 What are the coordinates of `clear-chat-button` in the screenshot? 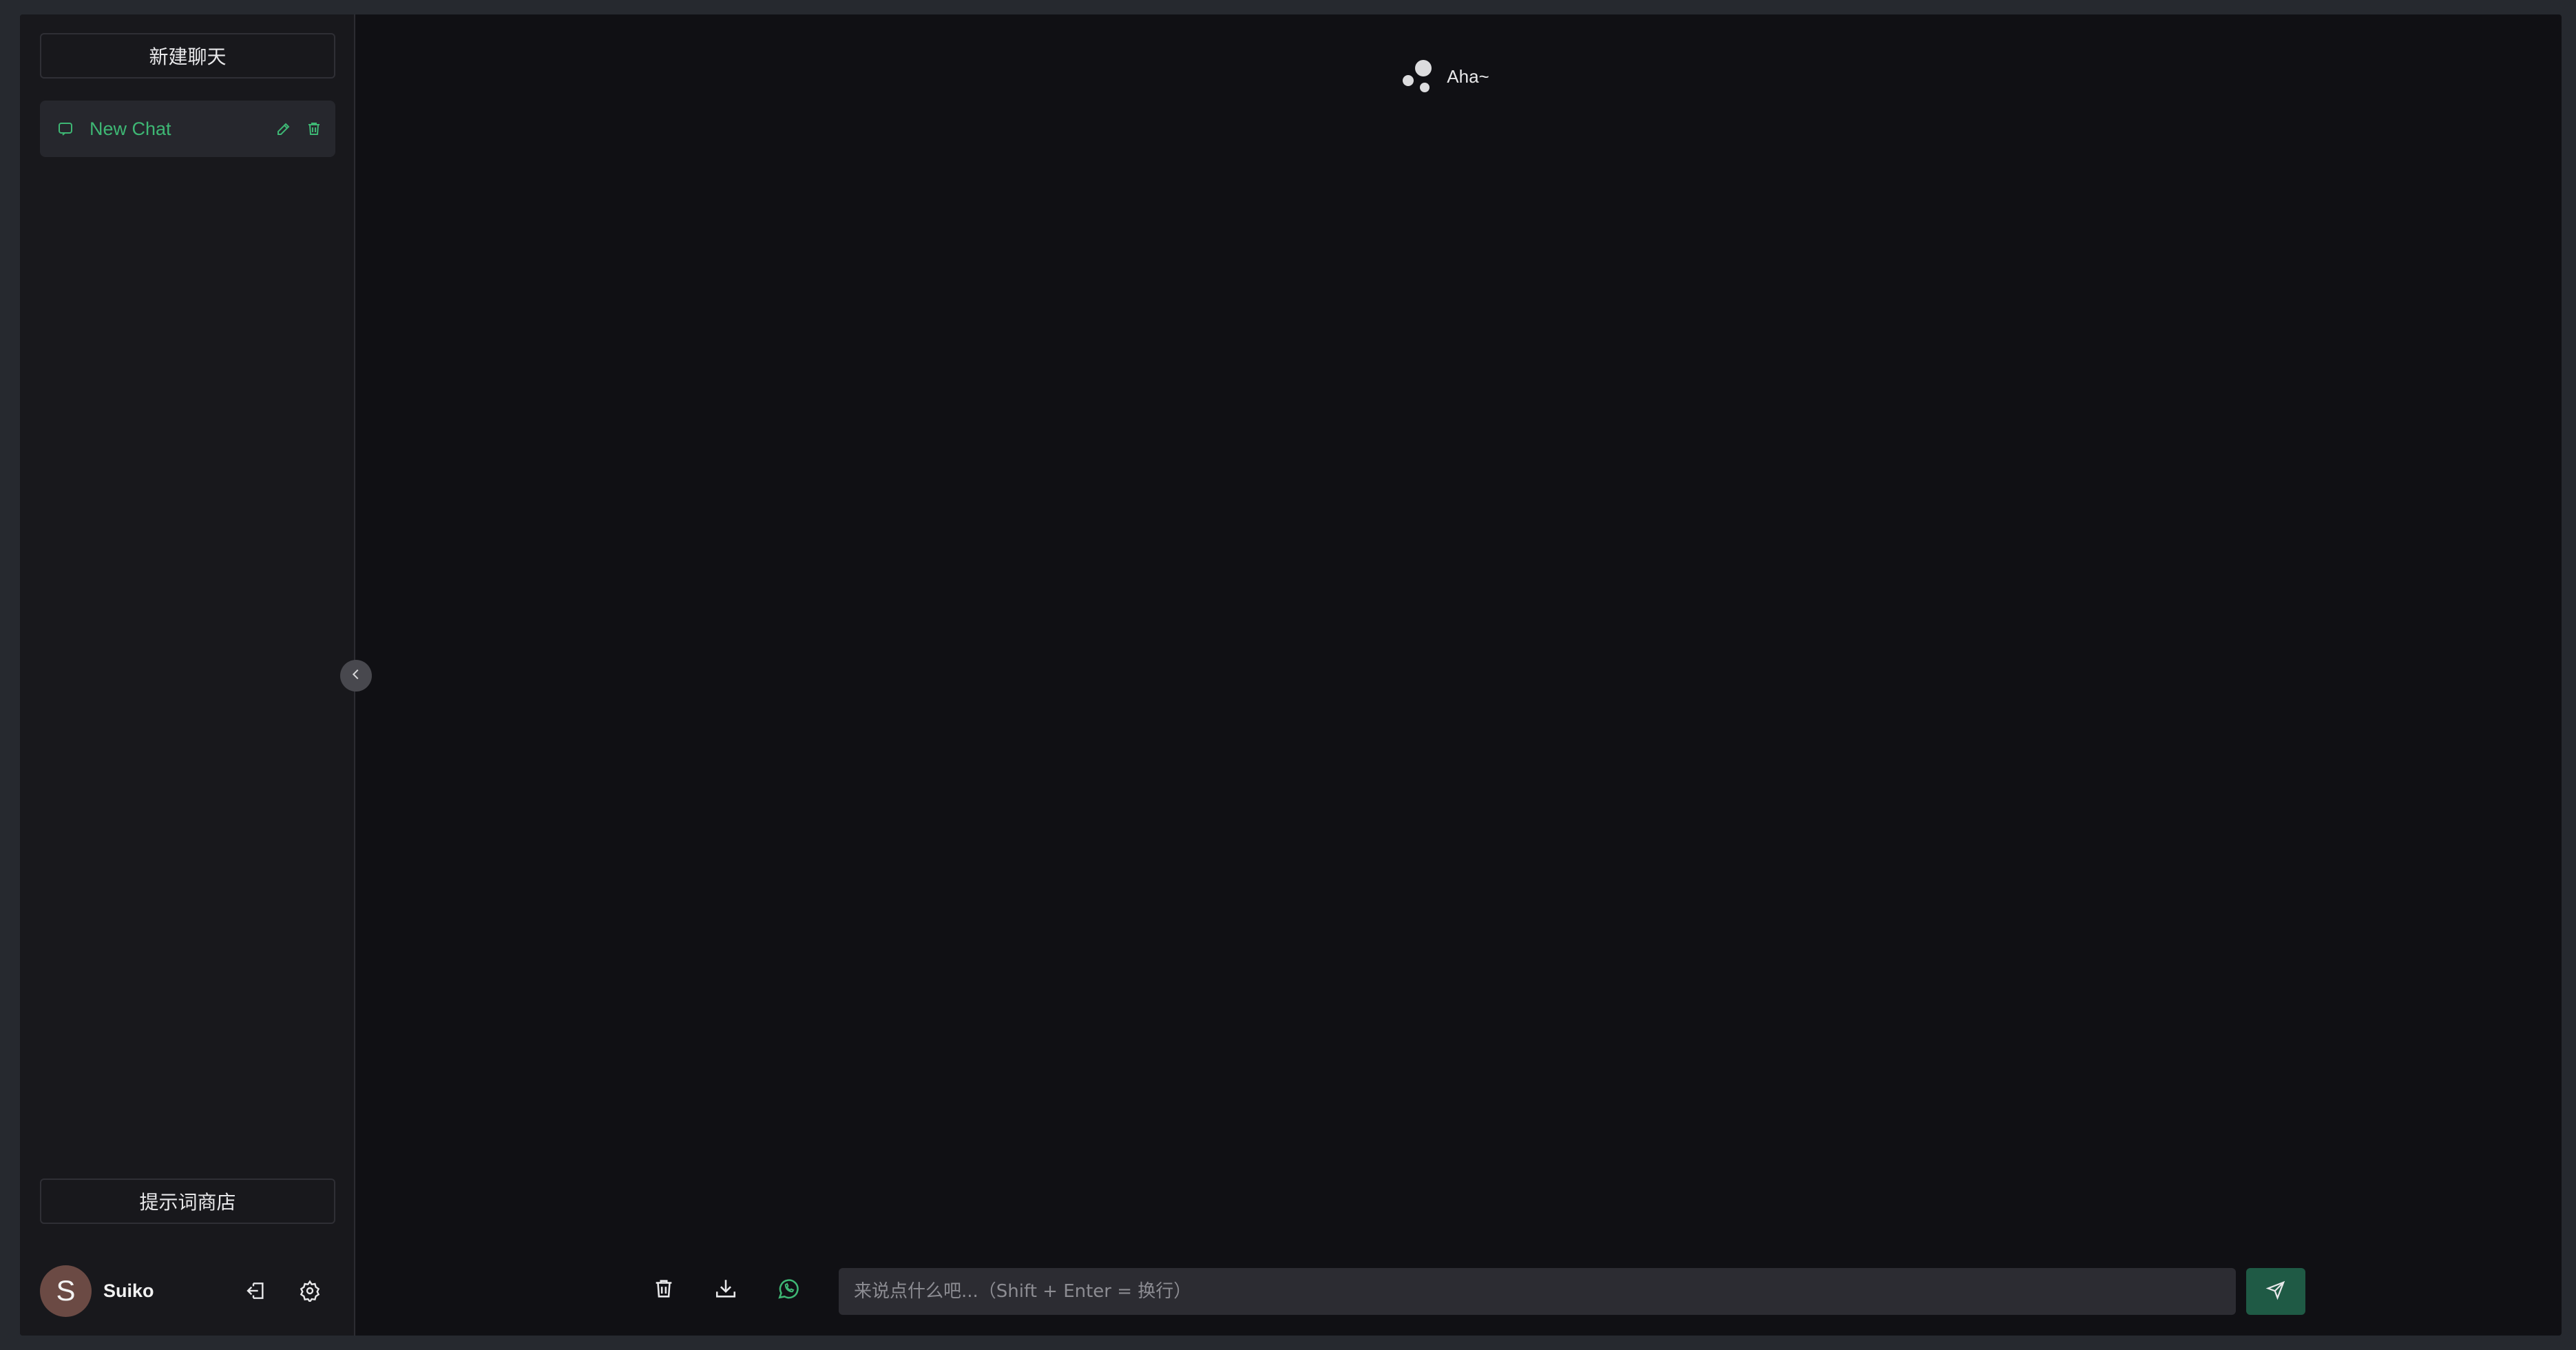 It's located at (663, 1291).